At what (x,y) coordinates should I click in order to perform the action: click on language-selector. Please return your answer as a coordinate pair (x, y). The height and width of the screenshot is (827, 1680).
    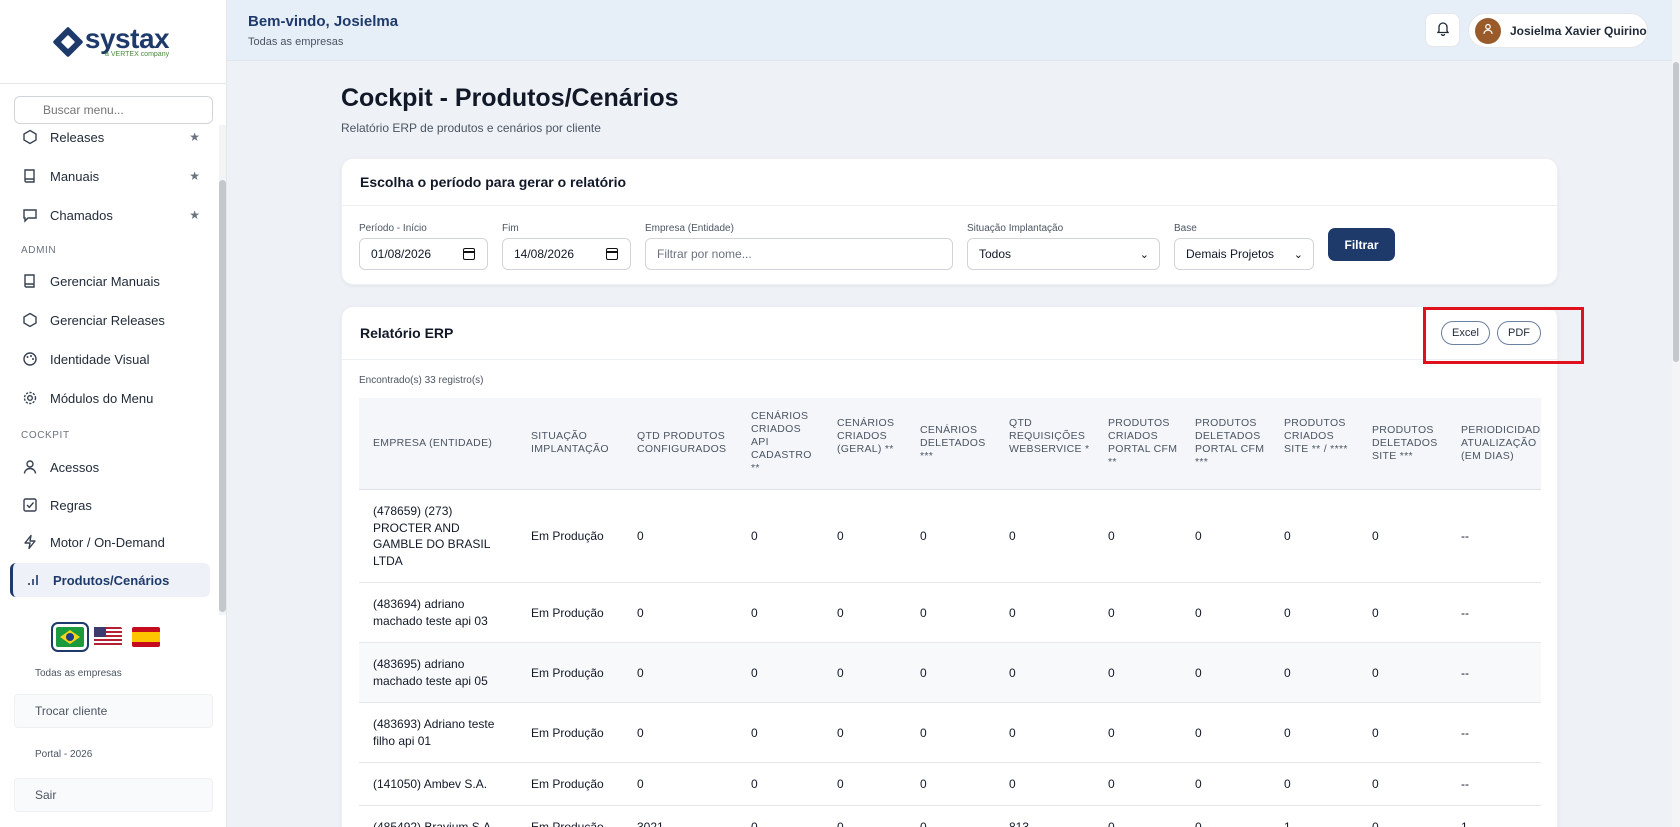
    Looking at the image, I should click on (105, 637).